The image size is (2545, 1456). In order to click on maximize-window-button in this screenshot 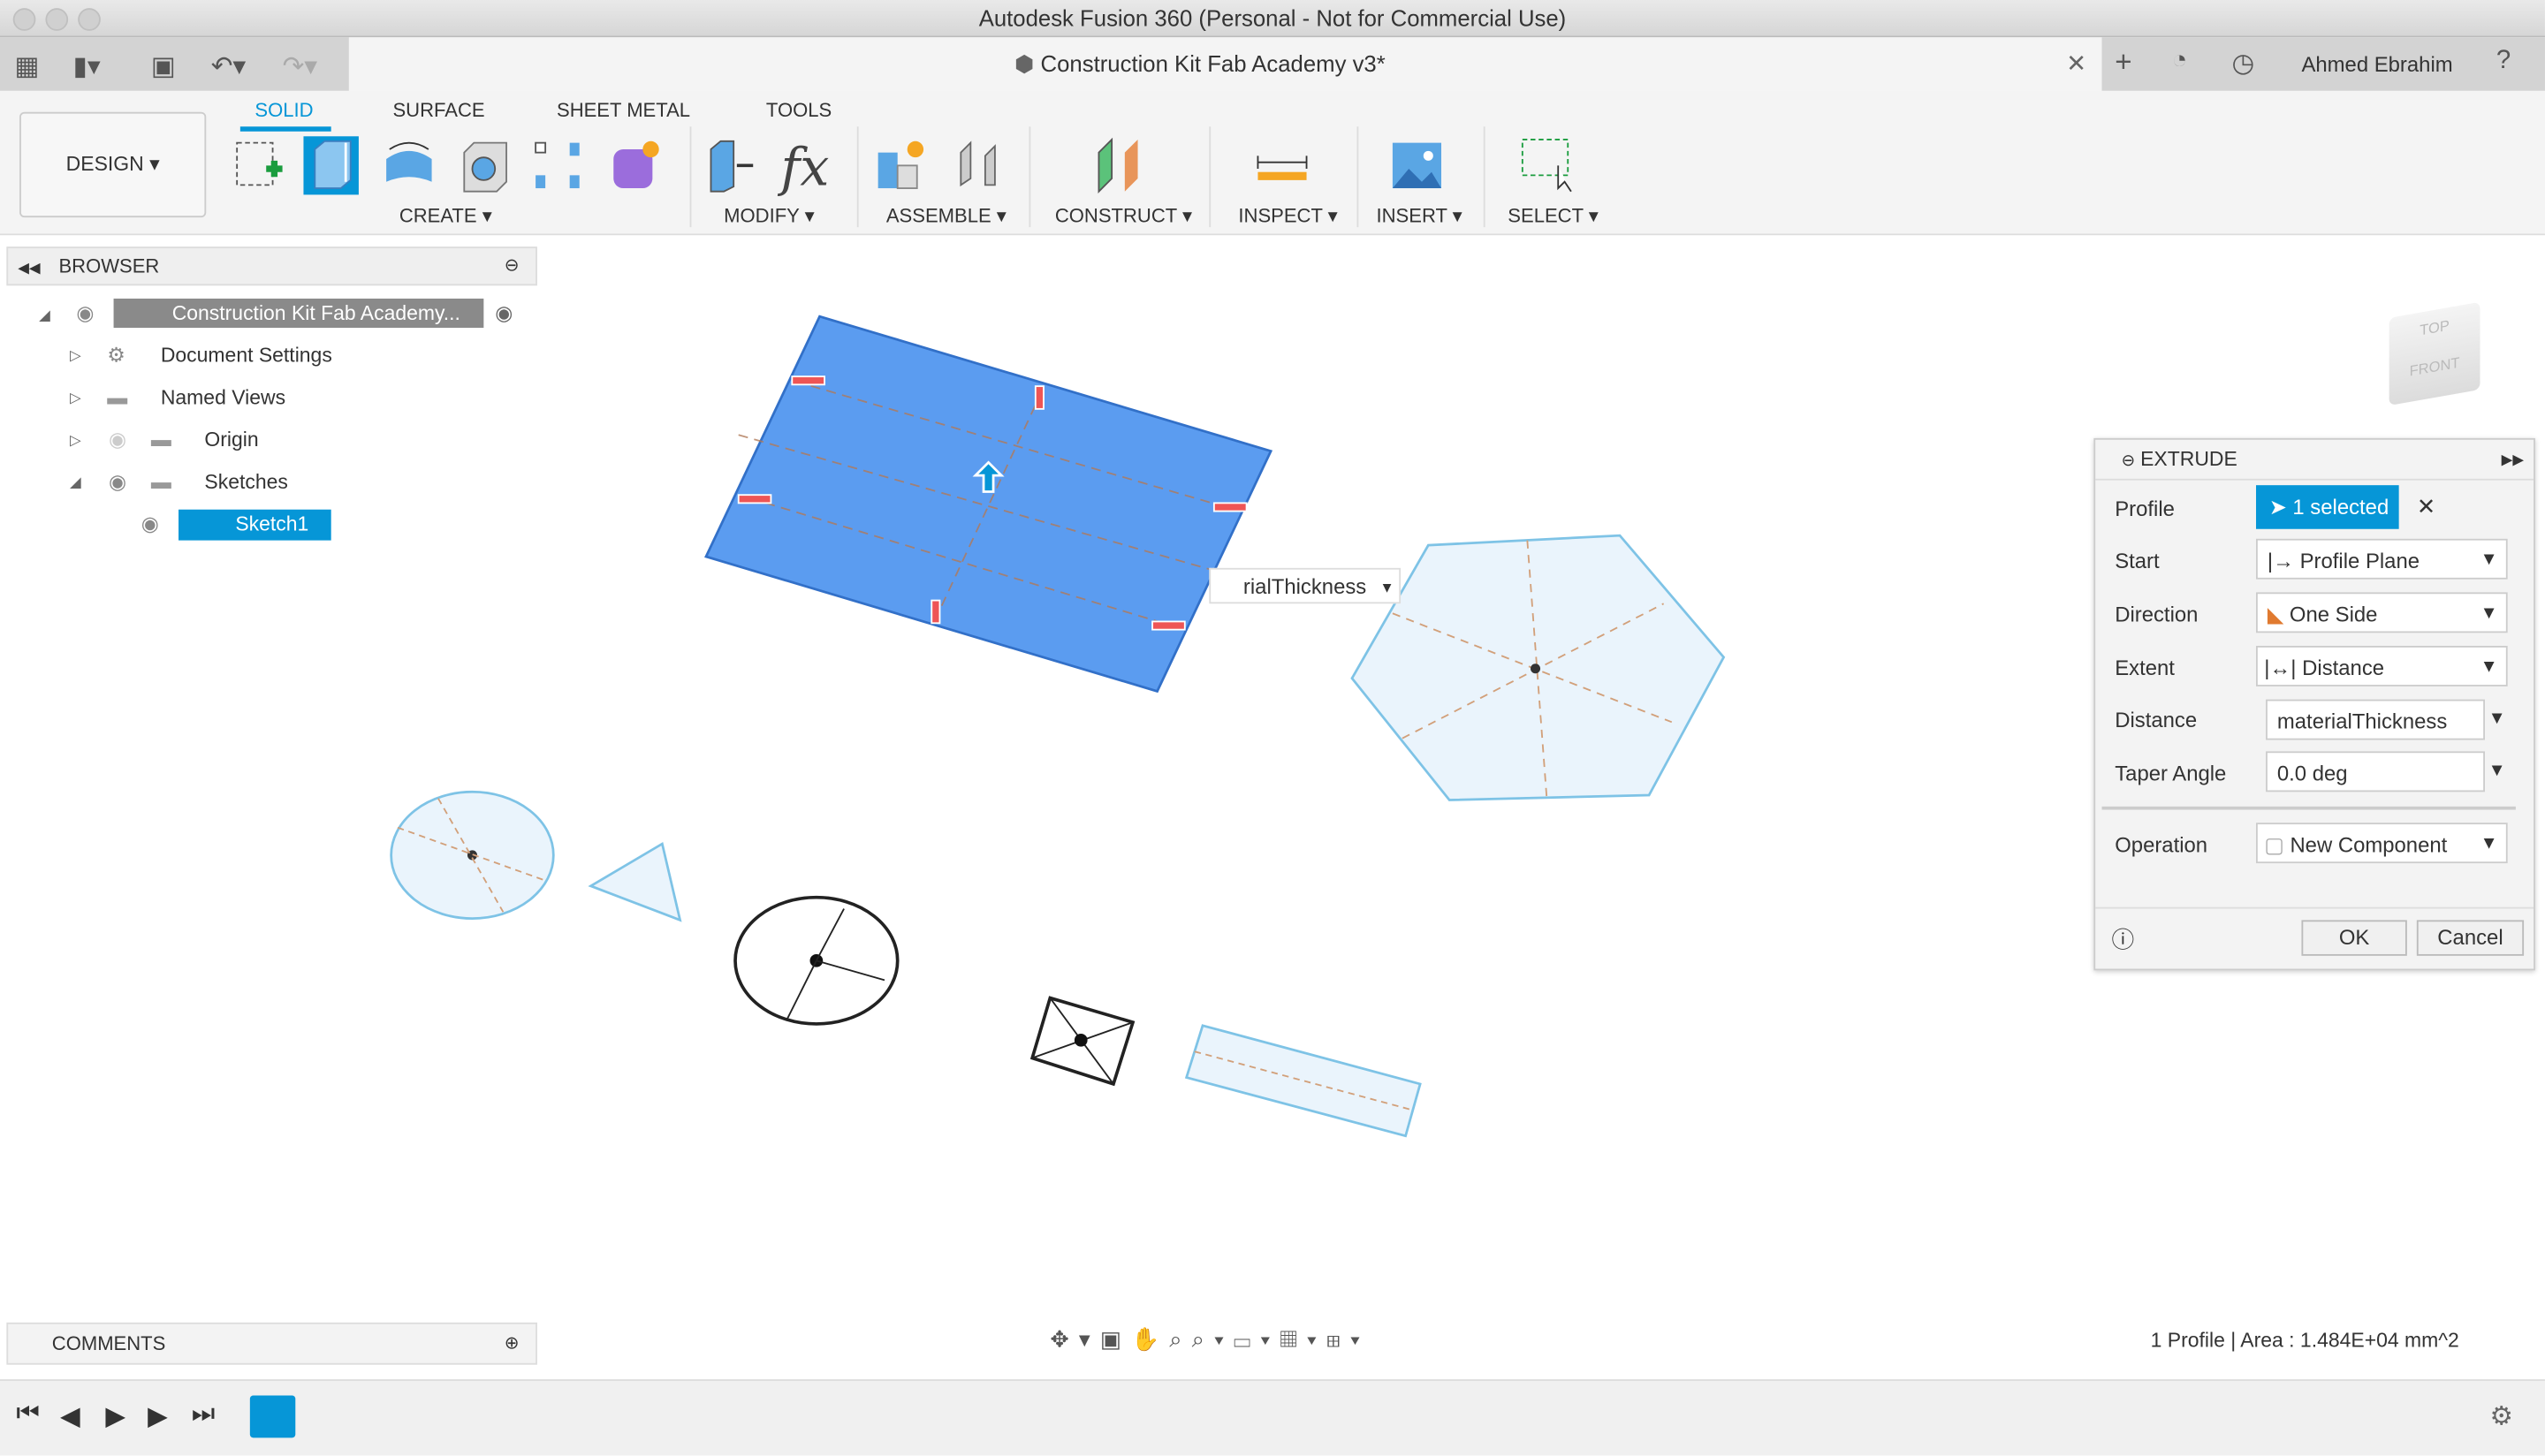, I will do `click(89, 19)`.